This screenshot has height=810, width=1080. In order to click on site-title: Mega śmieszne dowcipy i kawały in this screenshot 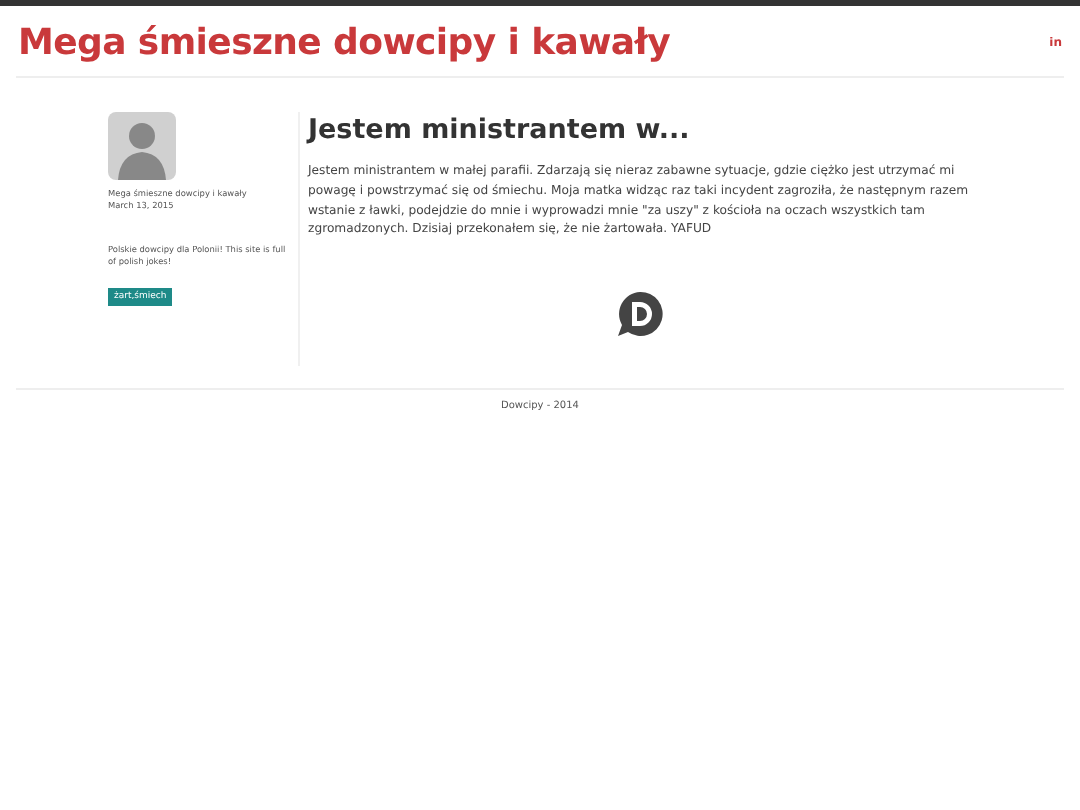, I will do `click(344, 43)`.